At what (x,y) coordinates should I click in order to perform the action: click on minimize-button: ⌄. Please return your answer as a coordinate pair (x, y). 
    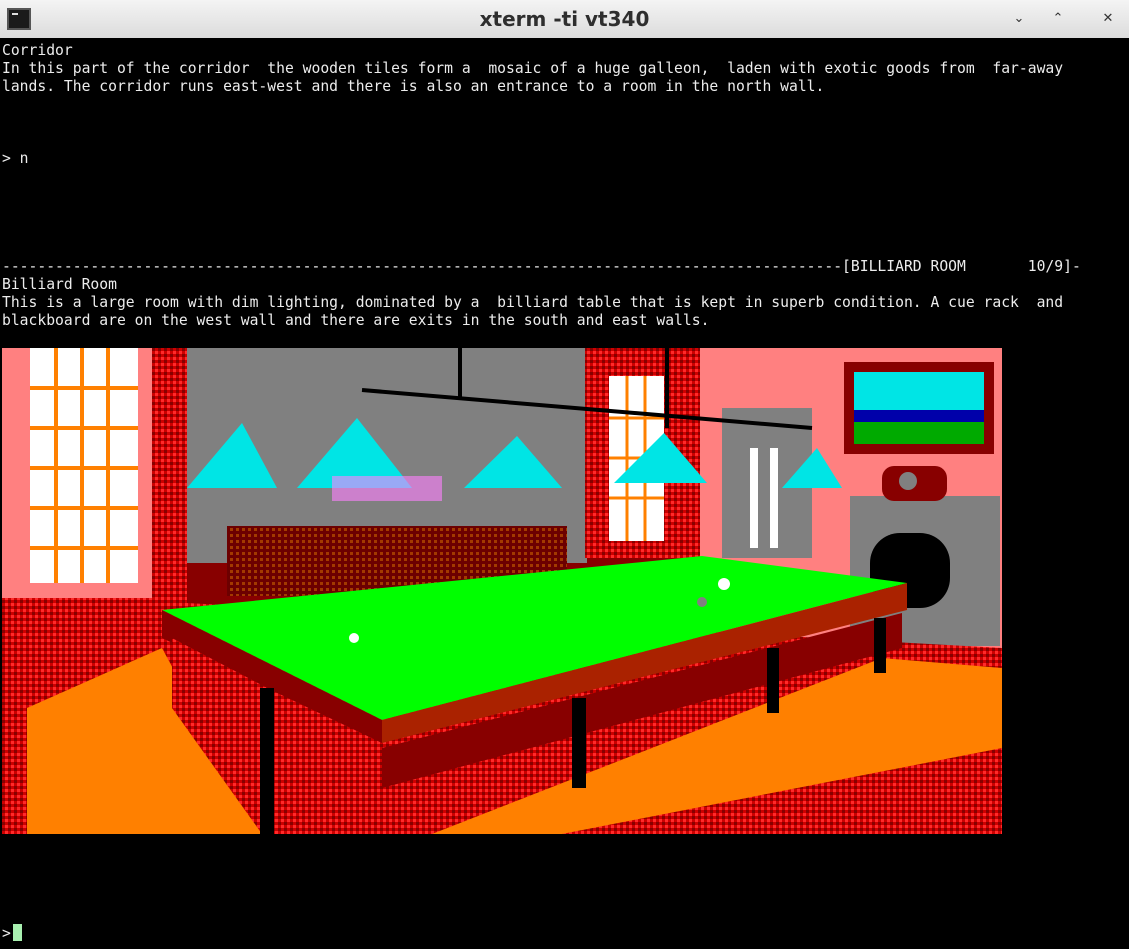
    Looking at the image, I should click on (1019, 19).